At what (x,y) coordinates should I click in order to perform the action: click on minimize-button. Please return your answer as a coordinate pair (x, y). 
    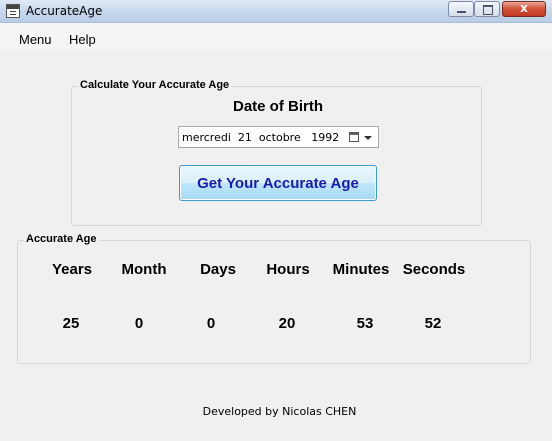
    Looking at the image, I should click on (461, 9).